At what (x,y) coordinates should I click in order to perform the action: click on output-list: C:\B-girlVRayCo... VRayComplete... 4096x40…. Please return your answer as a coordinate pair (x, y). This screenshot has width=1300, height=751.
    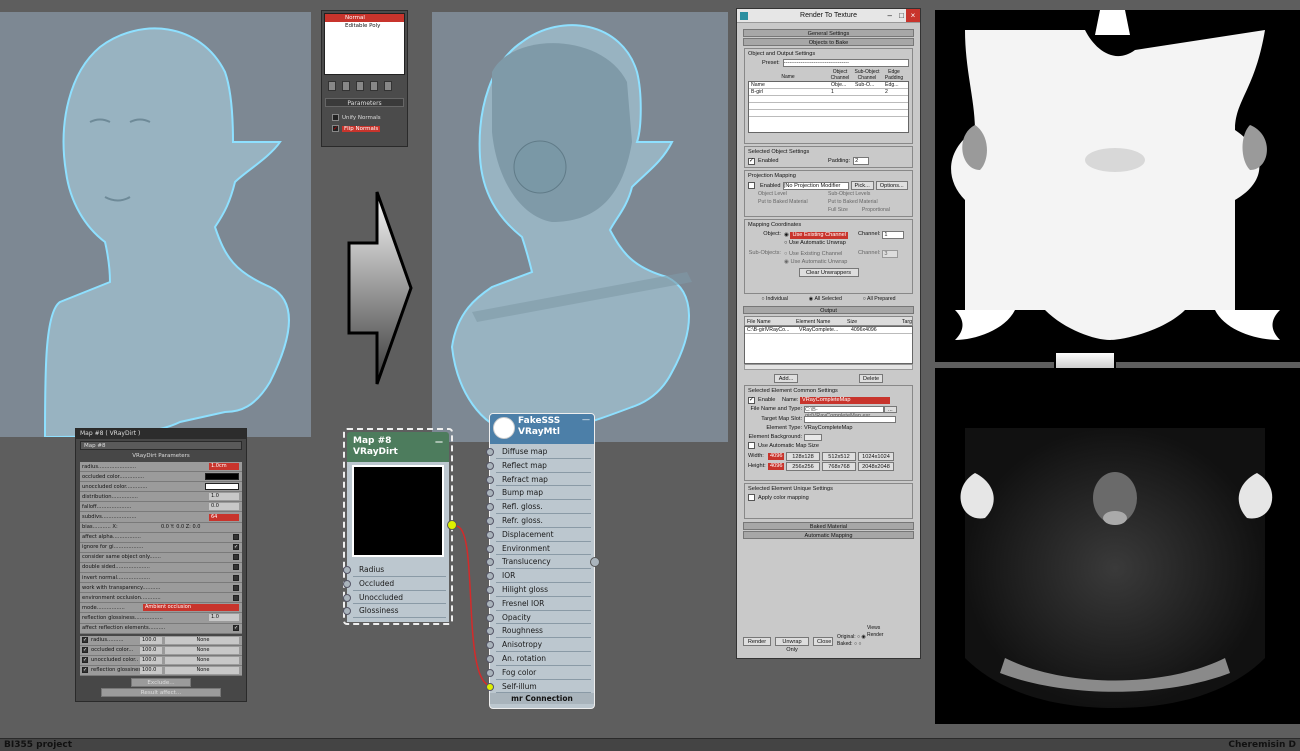
    Looking at the image, I should click on (828, 345).